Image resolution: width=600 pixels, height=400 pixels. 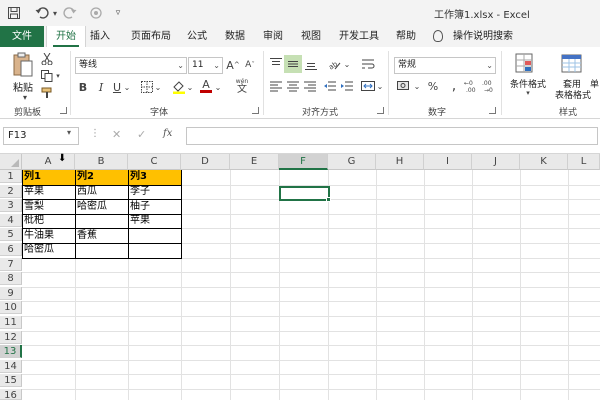 What do you see at coordinates (496, 162) in the screenshot?
I see `column-header-j: J` at bounding box center [496, 162].